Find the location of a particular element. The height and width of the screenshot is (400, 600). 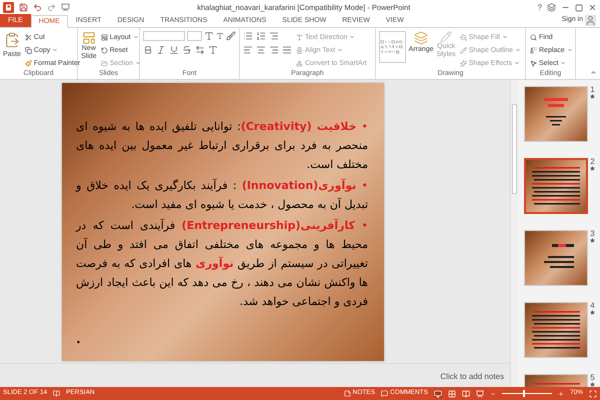

slideshow-icon is located at coordinates (65, 7).